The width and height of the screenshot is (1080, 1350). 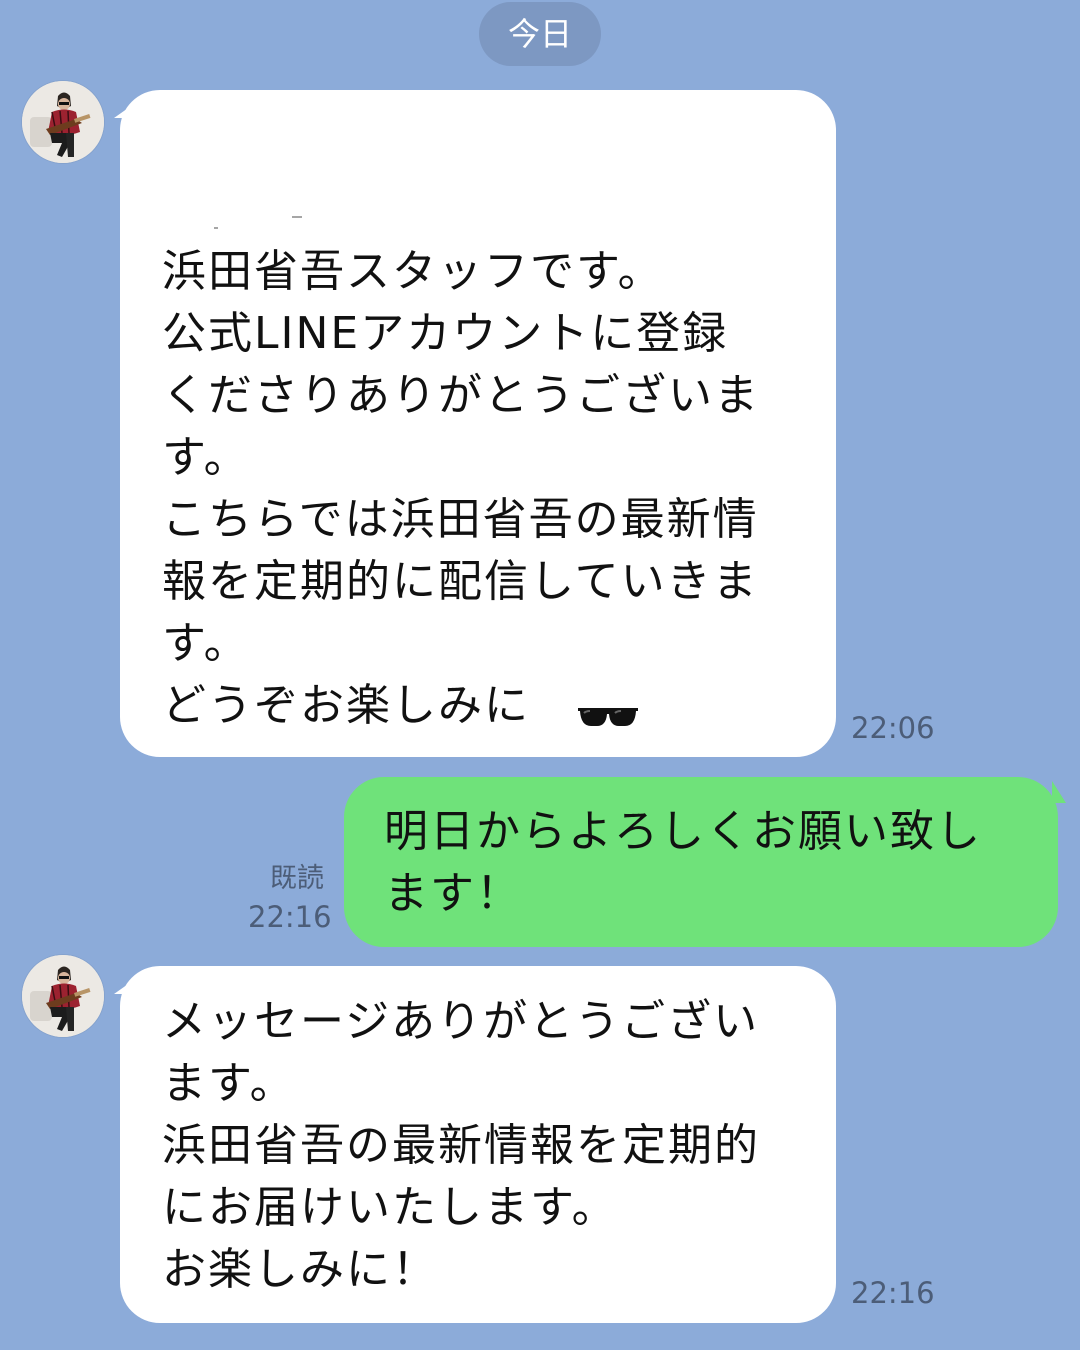 What do you see at coordinates (461, 395) in the screenshot?
I see `message-line: くださりありがとうございま` at bounding box center [461, 395].